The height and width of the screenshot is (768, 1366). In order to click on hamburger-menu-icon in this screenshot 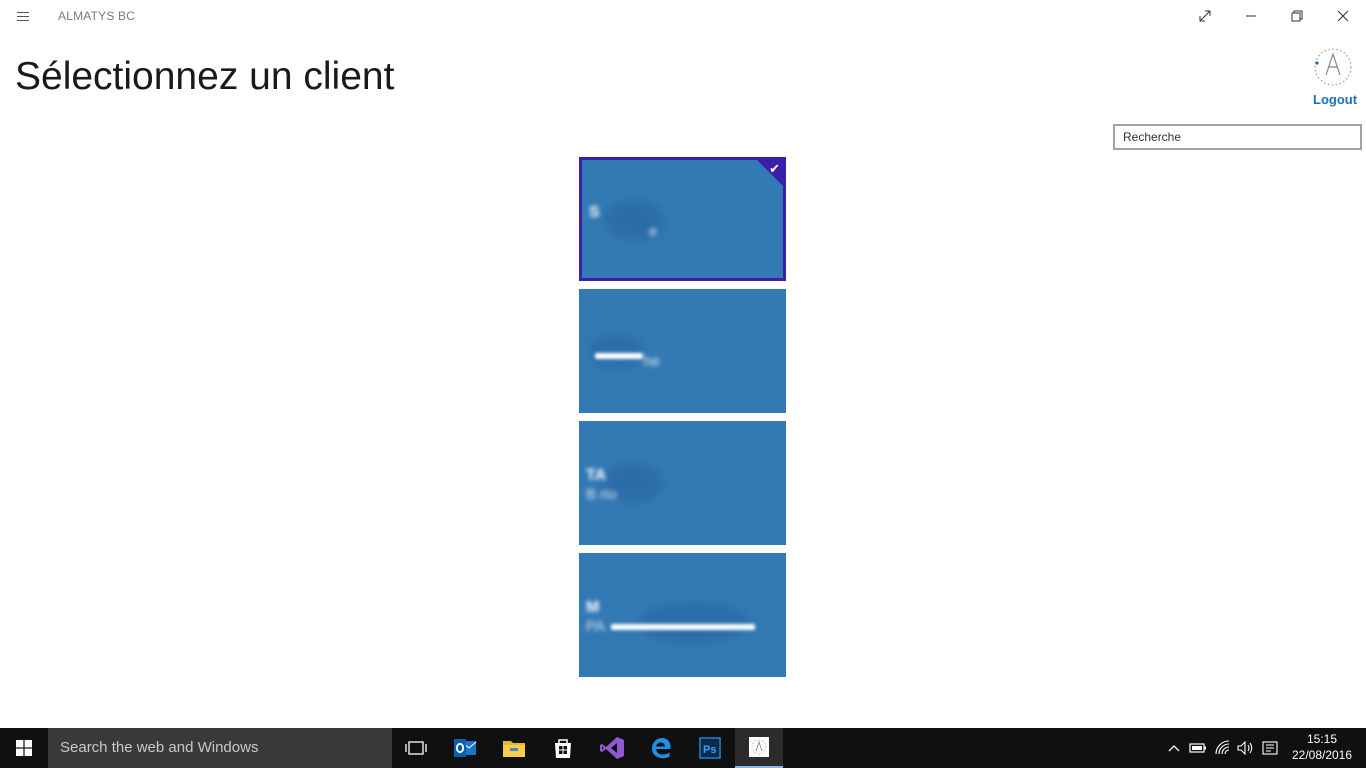, I will do `click(23, 16)`.